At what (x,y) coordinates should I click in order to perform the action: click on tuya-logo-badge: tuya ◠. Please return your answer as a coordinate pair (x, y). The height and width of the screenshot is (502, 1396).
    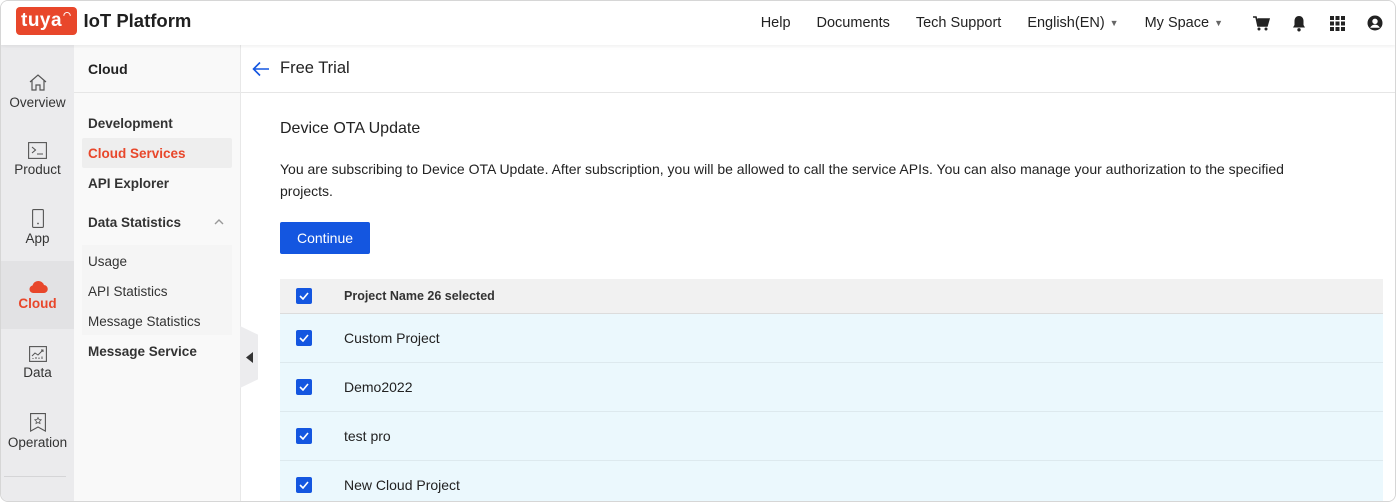
    Looking at the image, I should click on (47, 21).